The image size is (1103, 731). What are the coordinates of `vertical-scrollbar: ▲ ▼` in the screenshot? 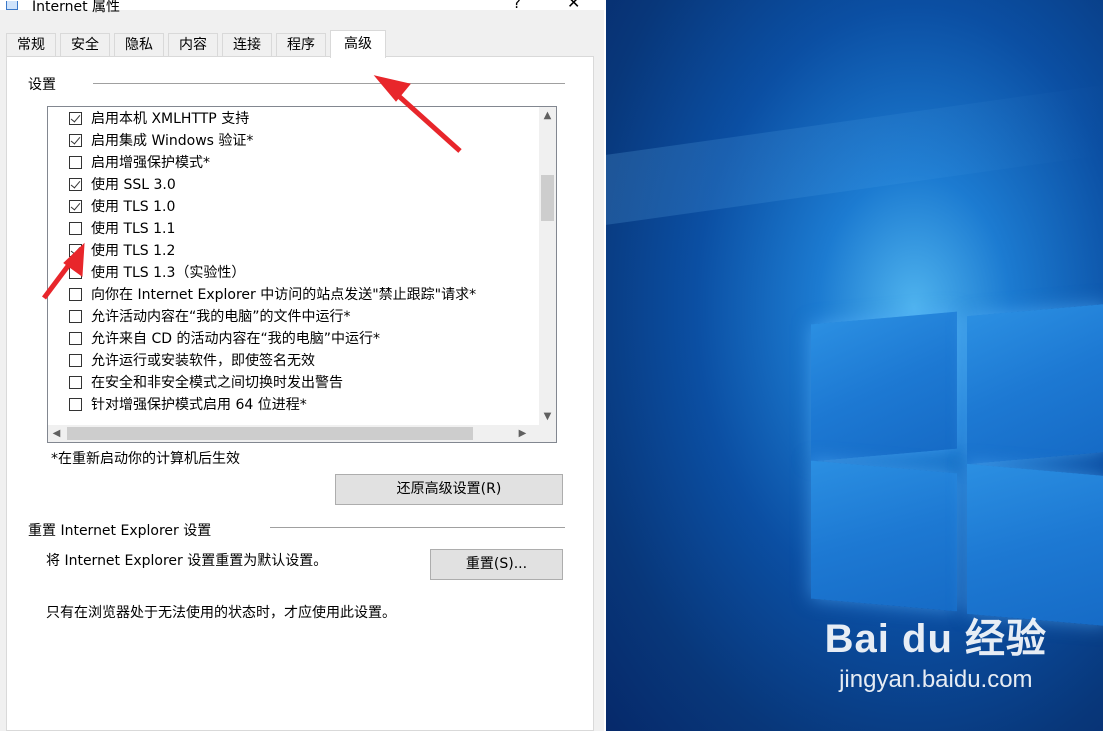 It's located at (547, 266).